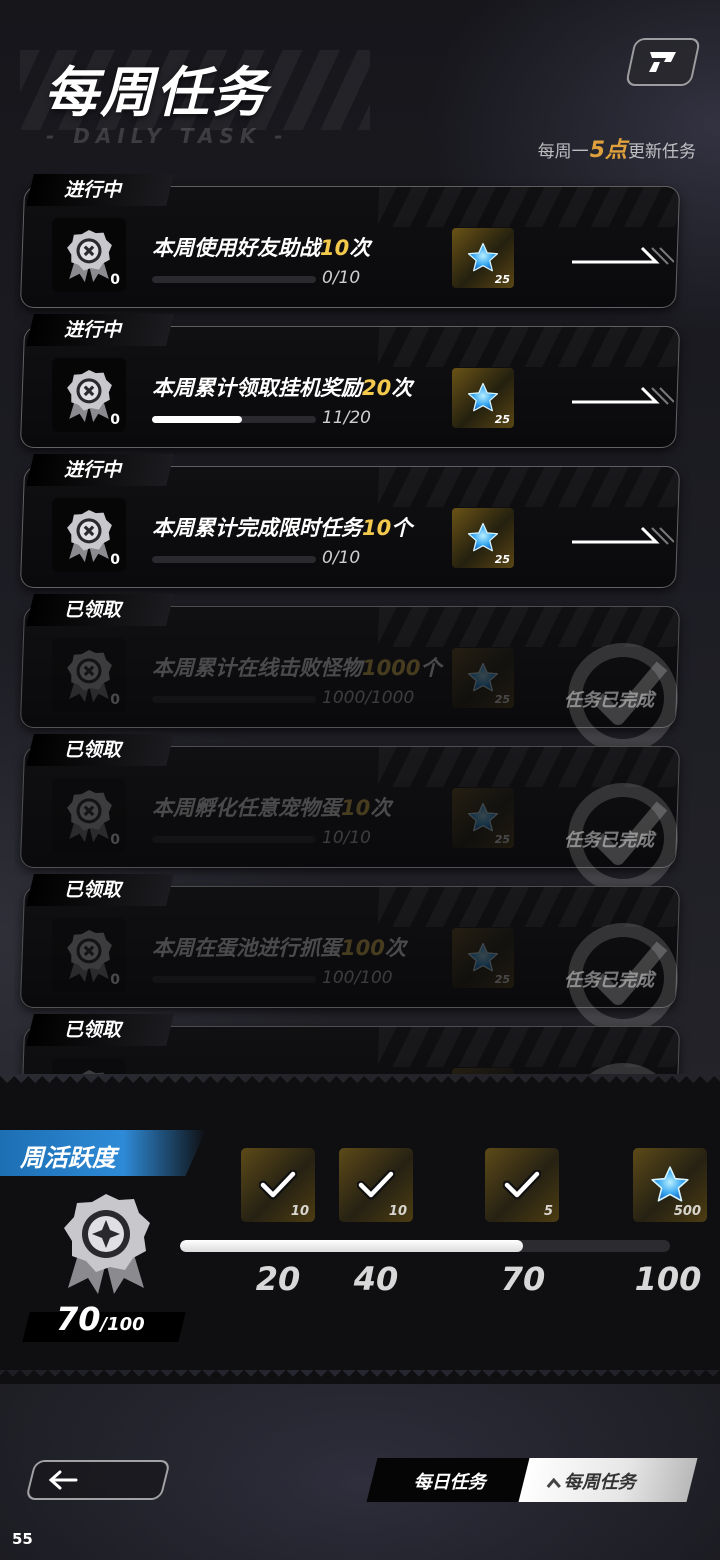 This screenshot has height=1560, width=720. What do you see at coordinates (377, 388) in the screenshot?
I see `task-title-number: 20` at bounding box center [377, 388].